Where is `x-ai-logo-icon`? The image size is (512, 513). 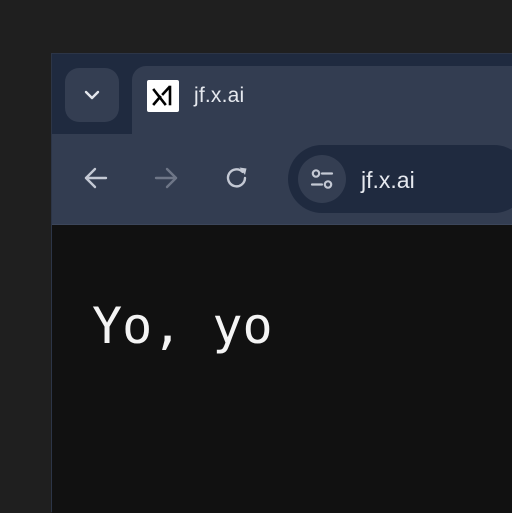
x-ai-logo-icon is located at coordinates (163, 96).